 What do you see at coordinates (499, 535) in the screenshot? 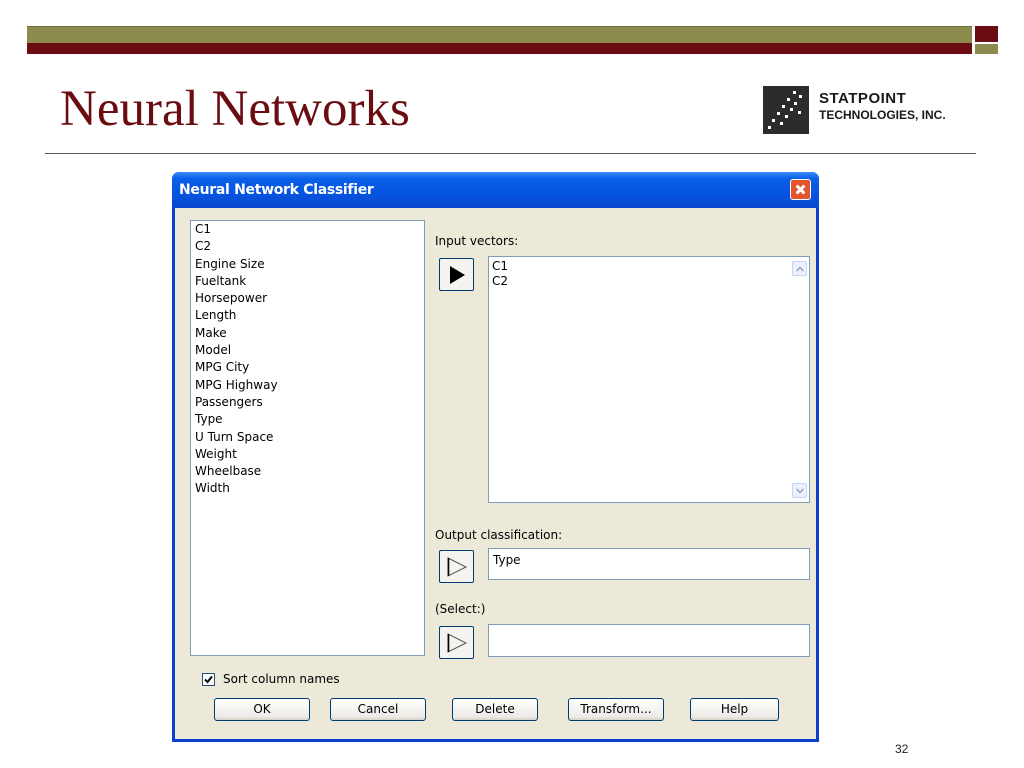
I see `output-classification-label: Output classification:` at bounding box center [499, 535].